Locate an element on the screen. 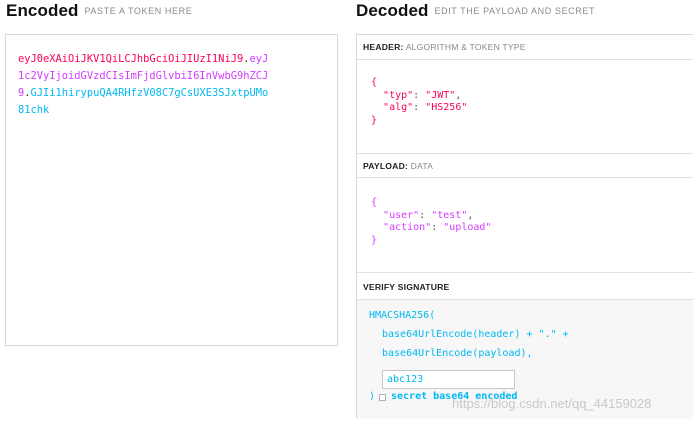 The image size is (693, 423). payload-json-editor: { "user": "test", "action": "upload" } is located at coordinates (431, 222).